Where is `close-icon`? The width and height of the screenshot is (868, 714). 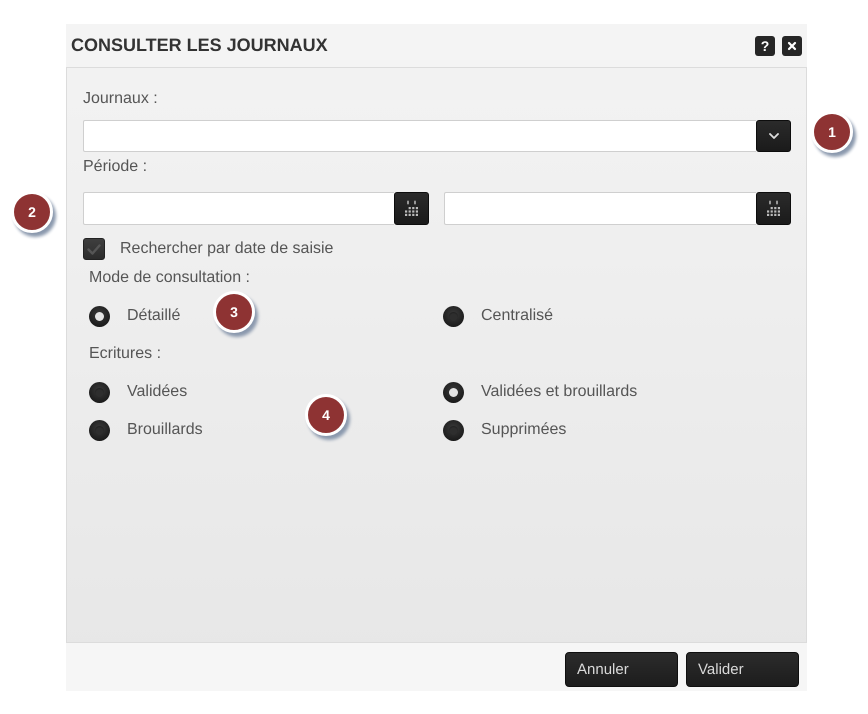
close-icon is located at coordinates (792, 45).